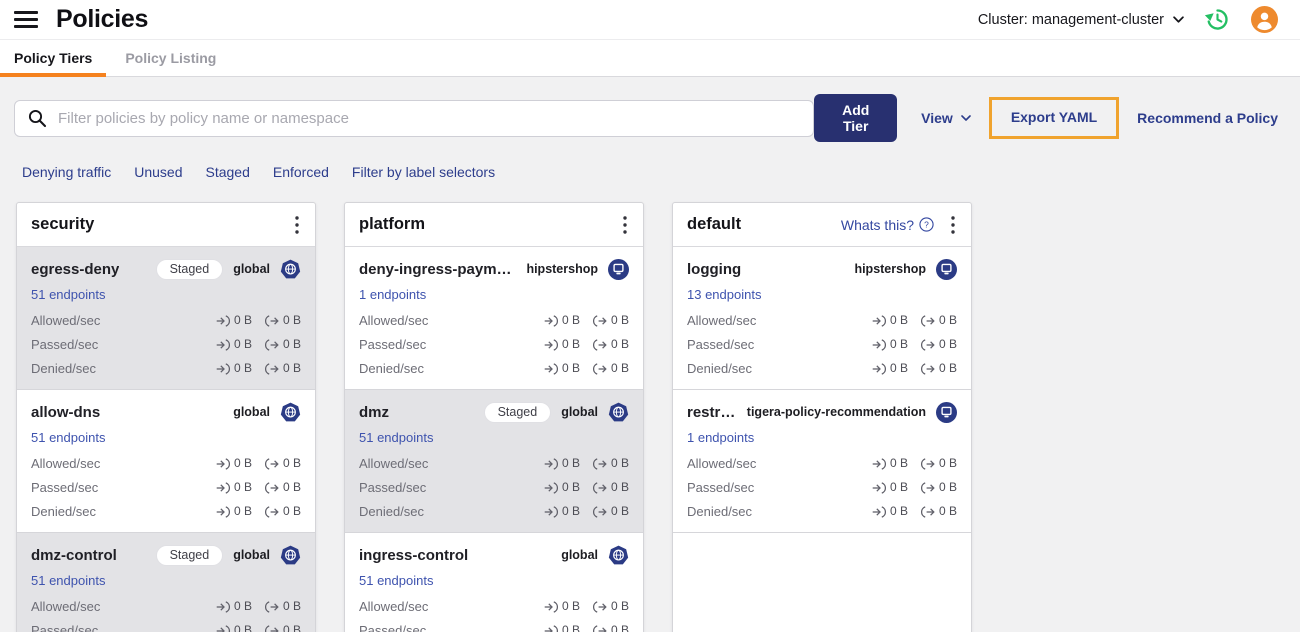 This screenshot has width=1300, height=632. I want to click on filter-by-label-selectors: Filter by label selectors, so click(423, 172).